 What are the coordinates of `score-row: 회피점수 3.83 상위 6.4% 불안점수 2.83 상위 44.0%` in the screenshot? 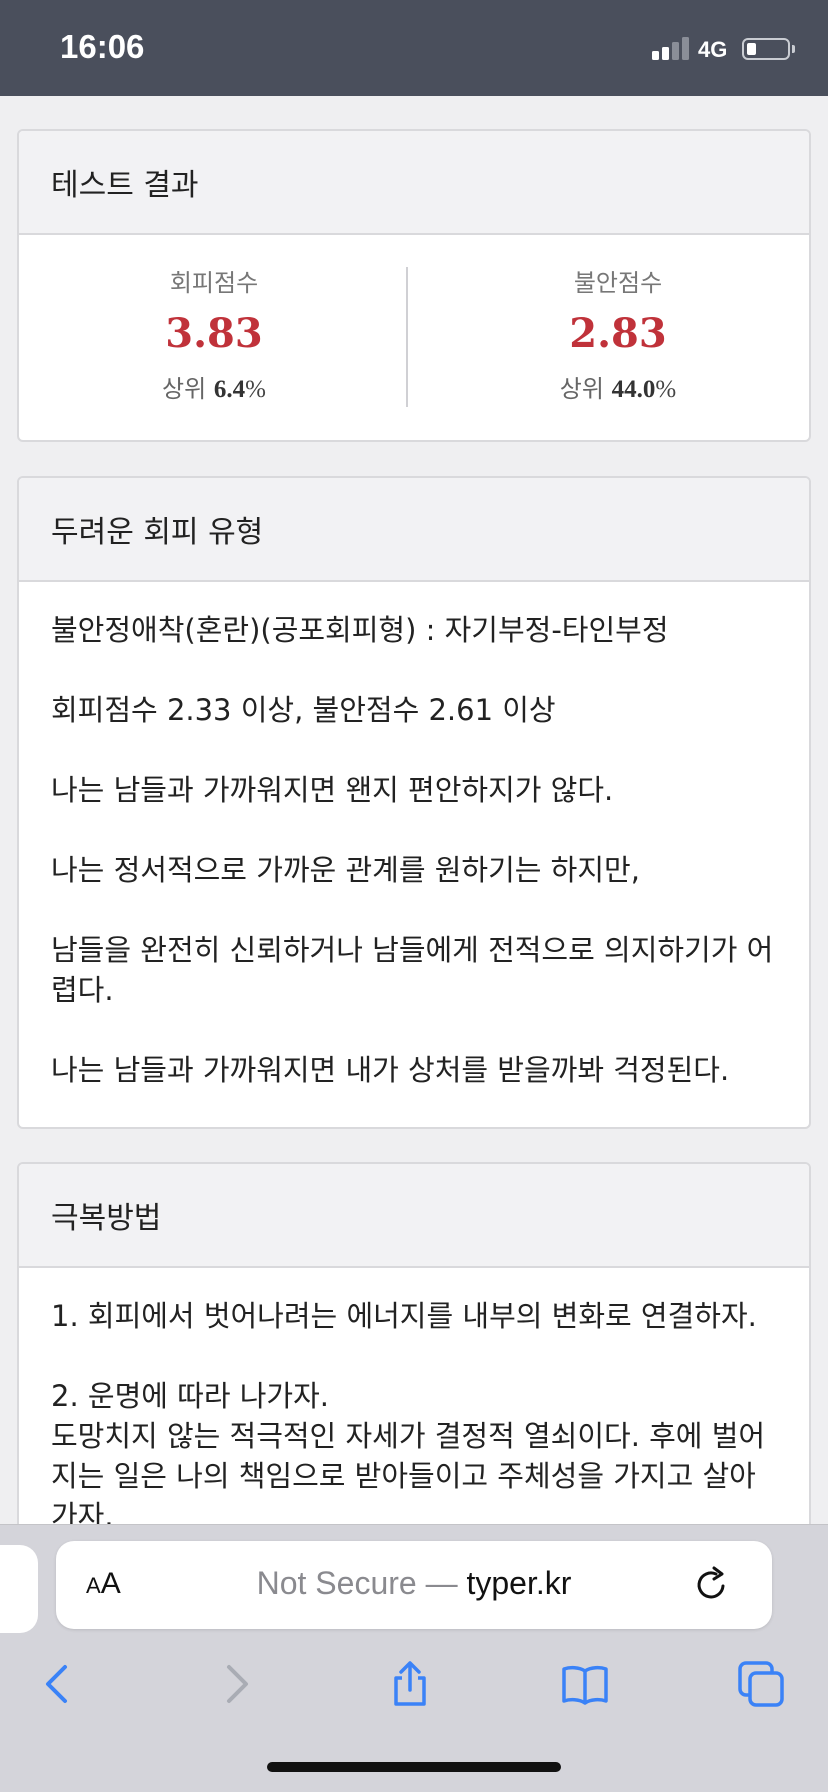 It's located at (414, 335).